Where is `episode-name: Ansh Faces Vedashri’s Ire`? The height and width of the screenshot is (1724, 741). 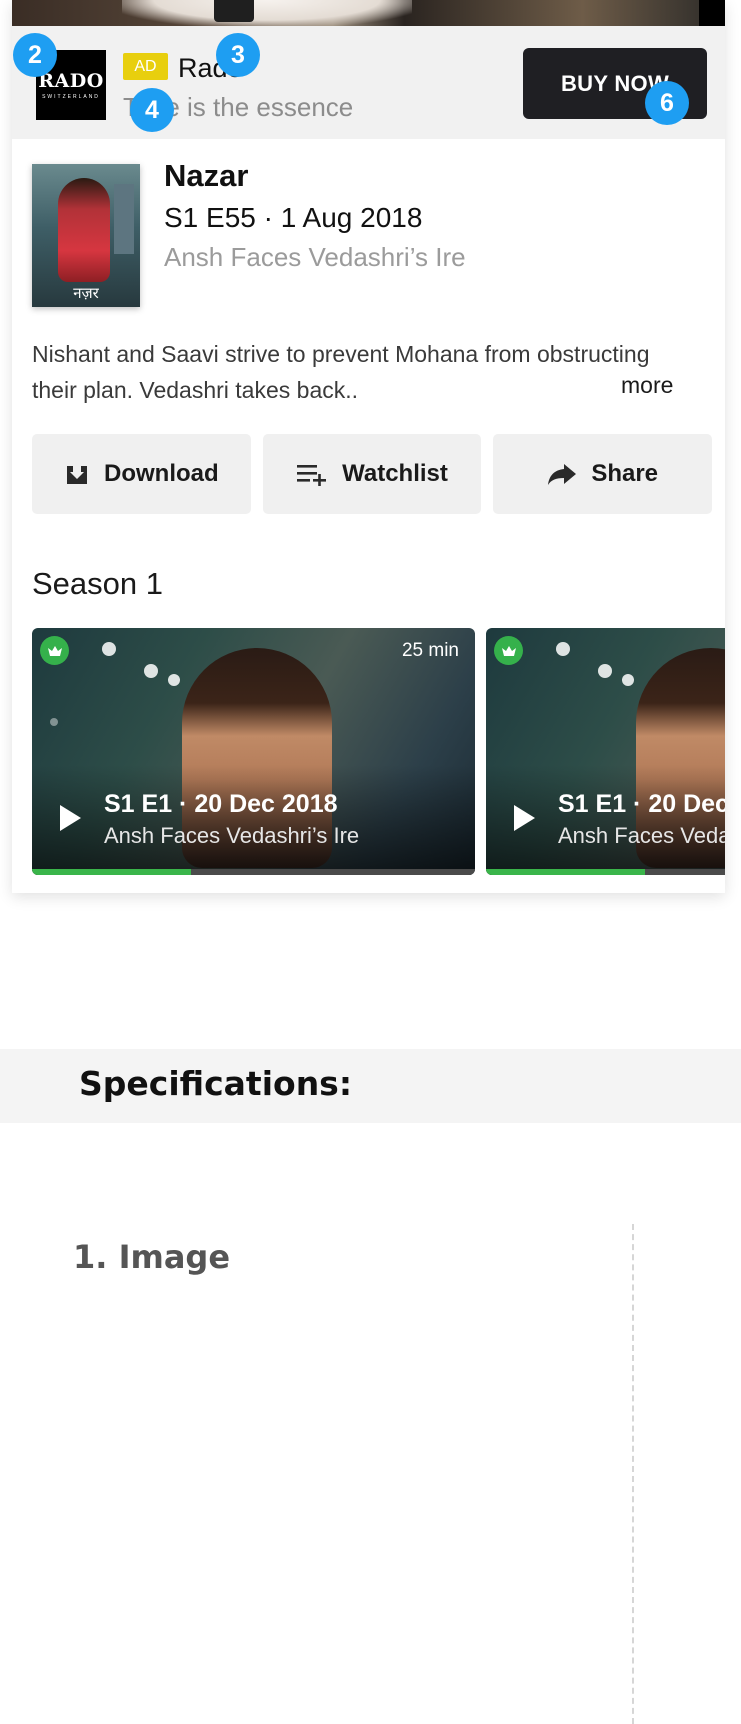
episode-name: Ansh Faces Vedashri’s Ire is located at coordinates (315, 257).